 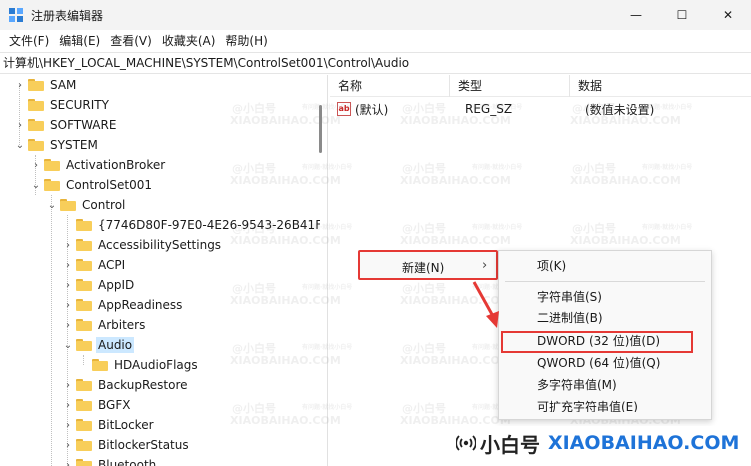 What do you see at coordinates (485, 304) in the screenshot?
I see `annotation-arrow` at bounding box center [485, 304].